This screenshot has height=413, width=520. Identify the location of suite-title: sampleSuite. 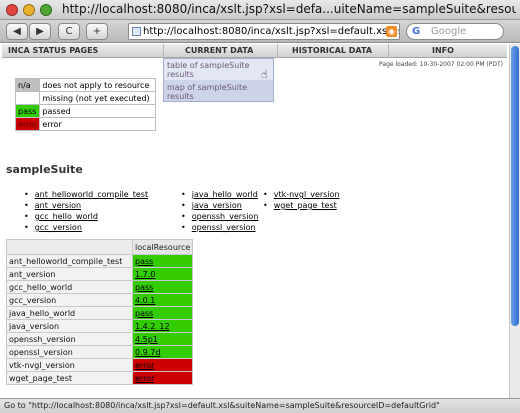
(44, 169).